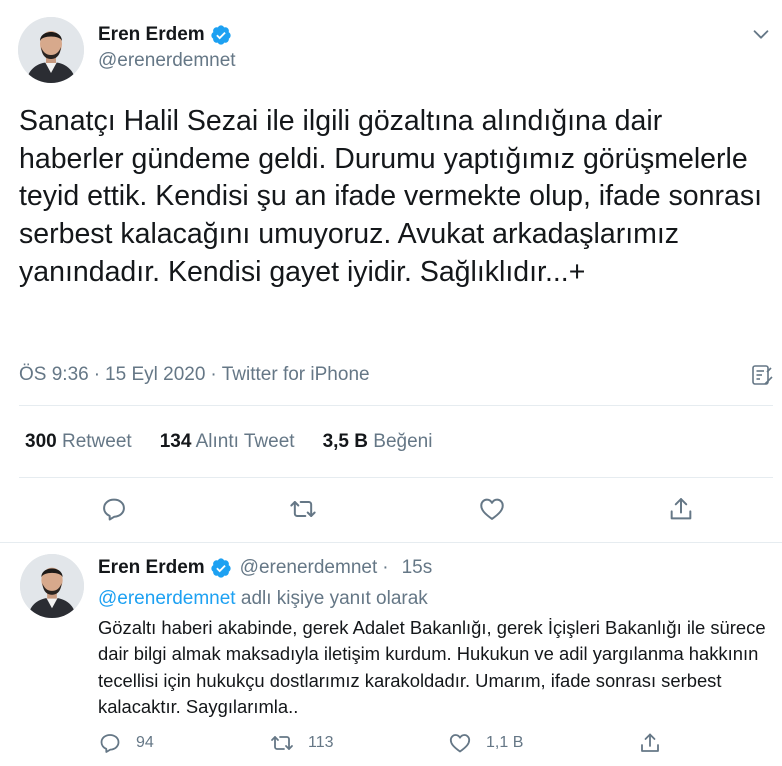 The image size is (782, 766). Describe the element at coordinates (155, 374) in the screenshot. I see `tweet-date: 15 Eyl 2020` at that location.